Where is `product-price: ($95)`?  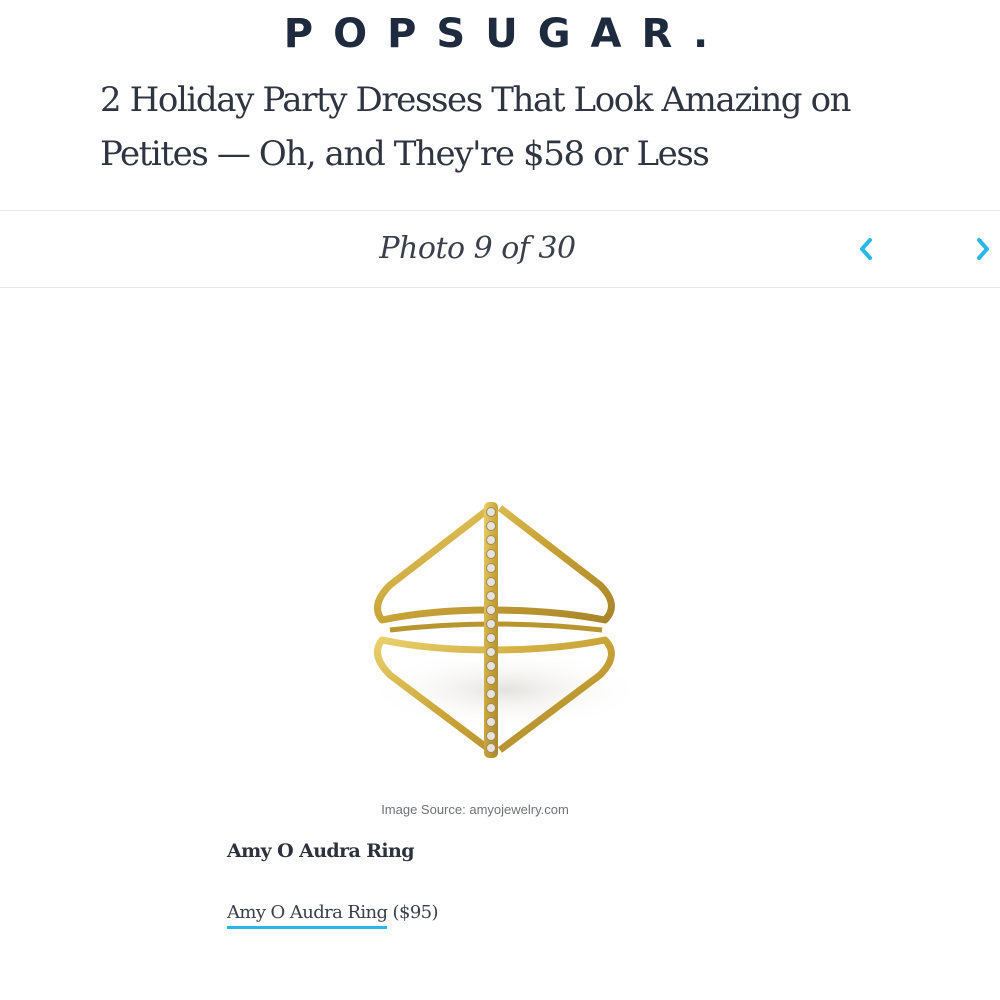 product-price: ($95) is located at coordinates (413, 912).